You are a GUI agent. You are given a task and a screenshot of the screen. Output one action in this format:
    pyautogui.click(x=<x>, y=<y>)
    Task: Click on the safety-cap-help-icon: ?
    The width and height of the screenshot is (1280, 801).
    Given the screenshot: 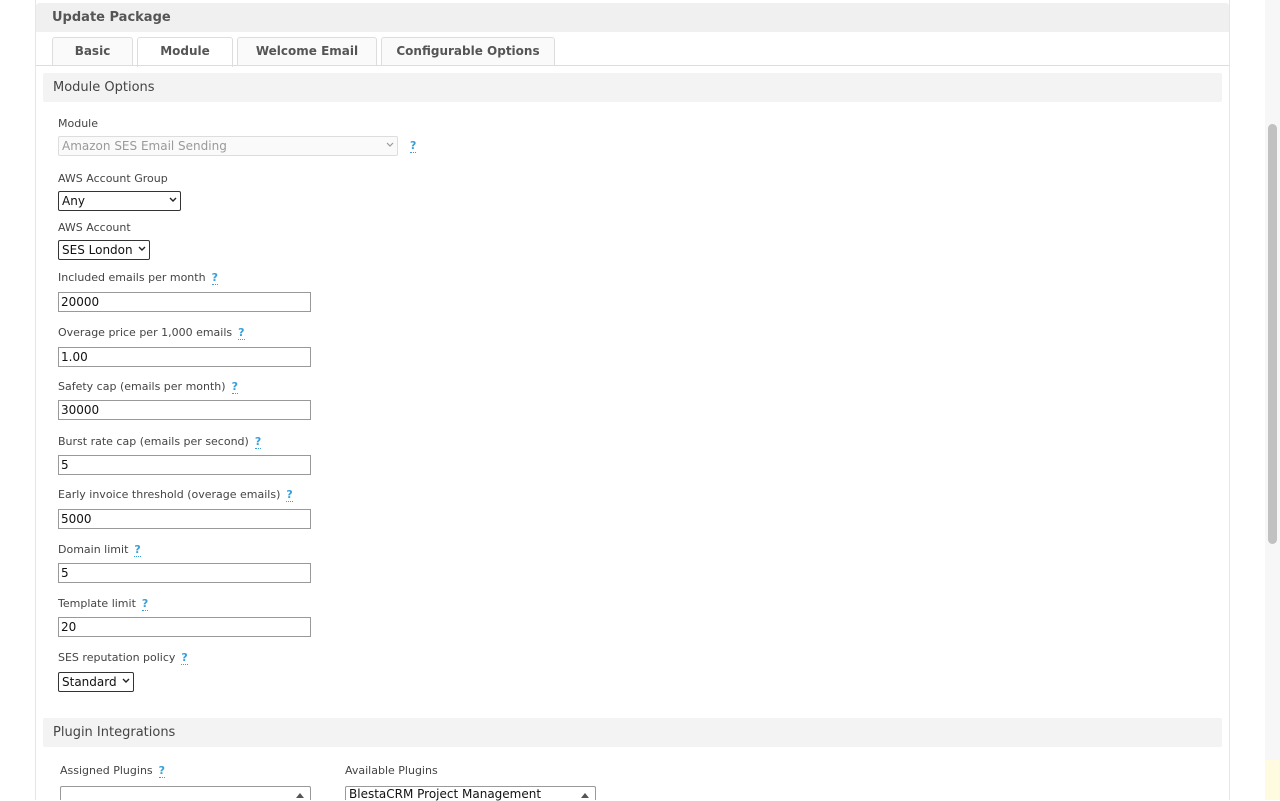 What is the action you would take?
    pyautogui.click(x=234, y=387)
    